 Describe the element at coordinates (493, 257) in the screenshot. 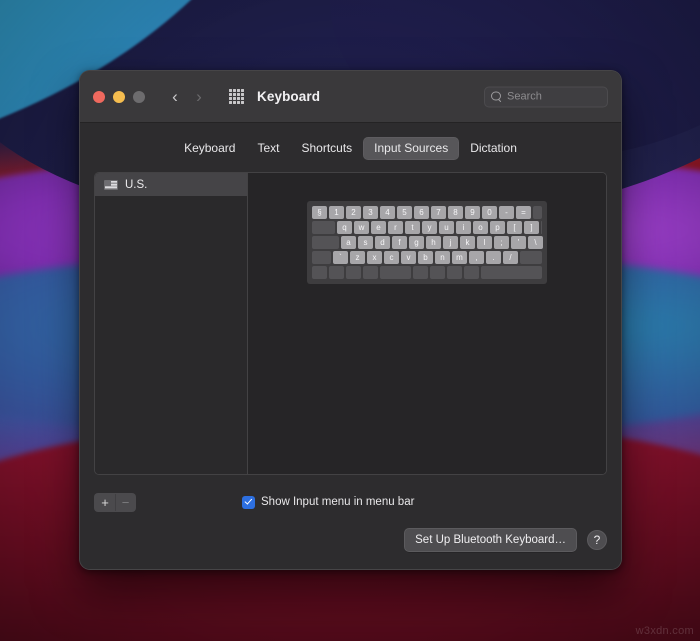

I see `keyboard-key: .` at that location.